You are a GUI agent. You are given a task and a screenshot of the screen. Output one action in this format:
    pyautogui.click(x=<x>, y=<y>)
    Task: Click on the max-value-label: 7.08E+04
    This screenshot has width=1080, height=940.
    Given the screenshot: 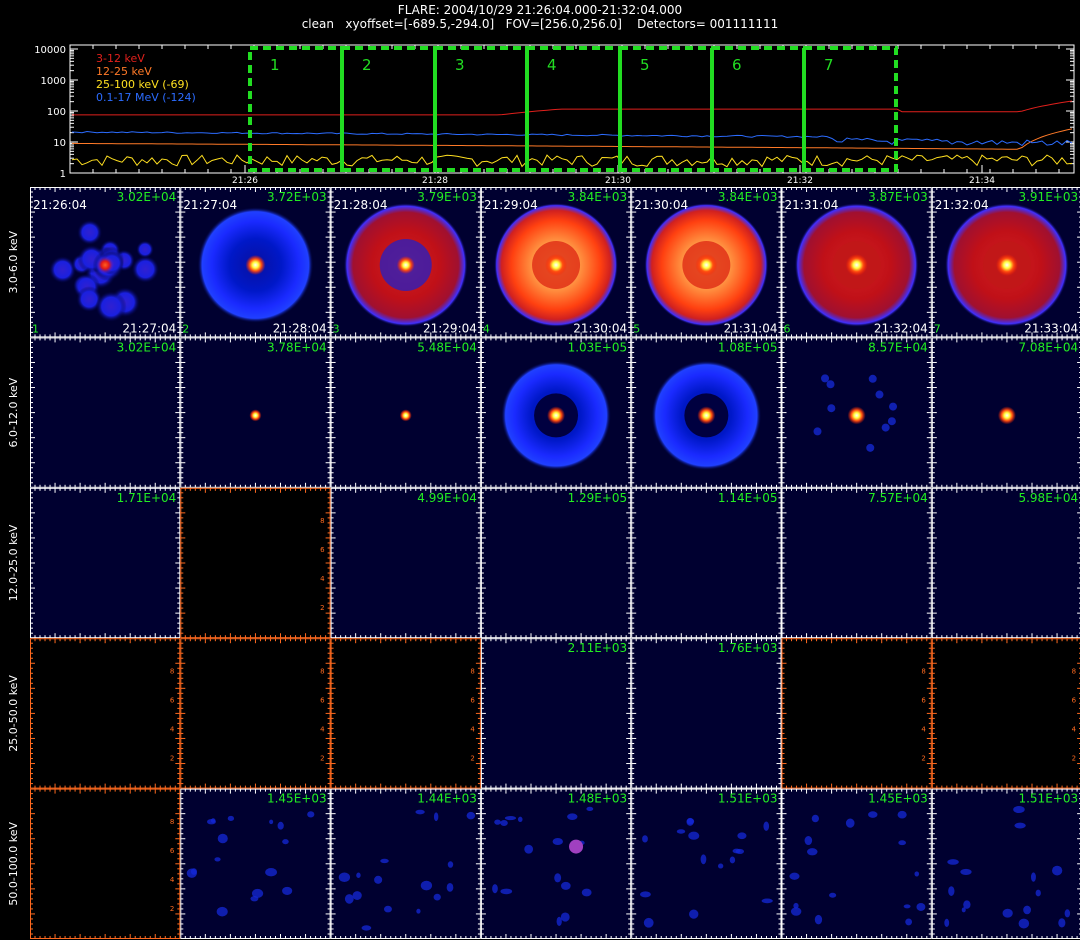 What is the action you would take?
    pyautogui.click(x=1048, y=347)
    